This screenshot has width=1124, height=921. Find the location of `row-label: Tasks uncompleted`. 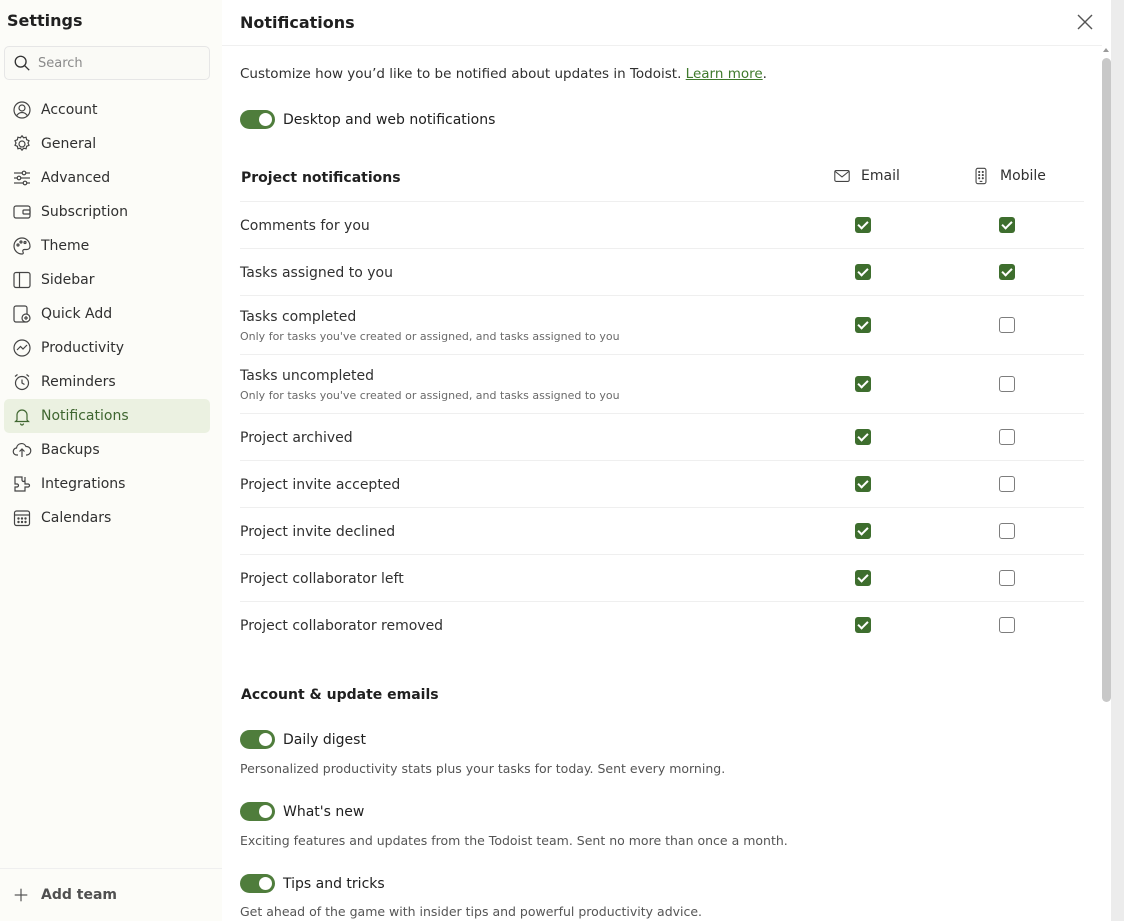

row-label: Tasks uncompleted is located at coordinates (307, 376).